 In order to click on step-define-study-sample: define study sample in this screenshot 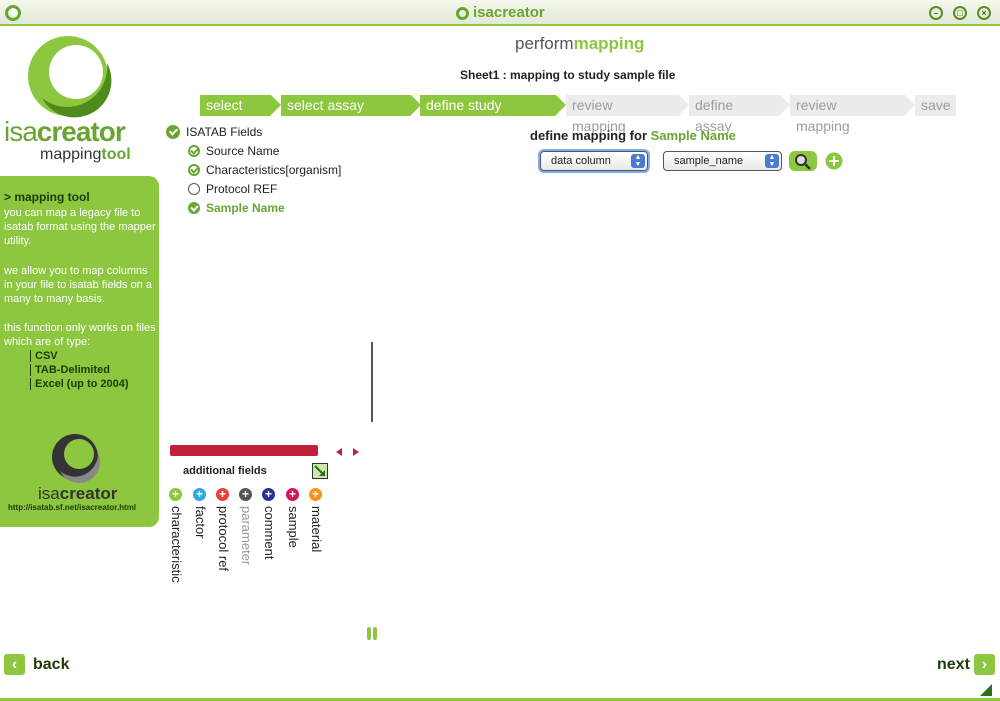, I will do `click(493, 114)`.